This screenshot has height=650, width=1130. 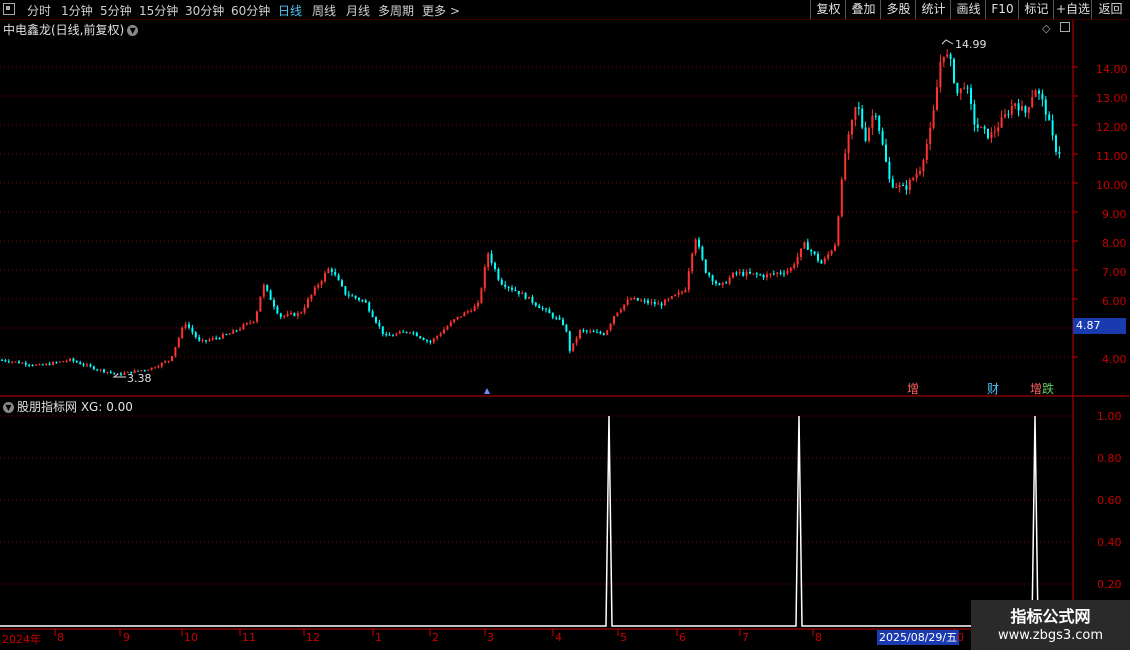 What do you see at coordinates (313, 637) in the screenshot?
I see `xtick: 12` at bounding box center [313, 637].